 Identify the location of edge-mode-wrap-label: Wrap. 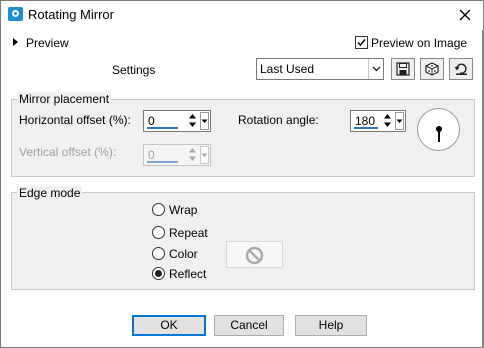
(183, 210).